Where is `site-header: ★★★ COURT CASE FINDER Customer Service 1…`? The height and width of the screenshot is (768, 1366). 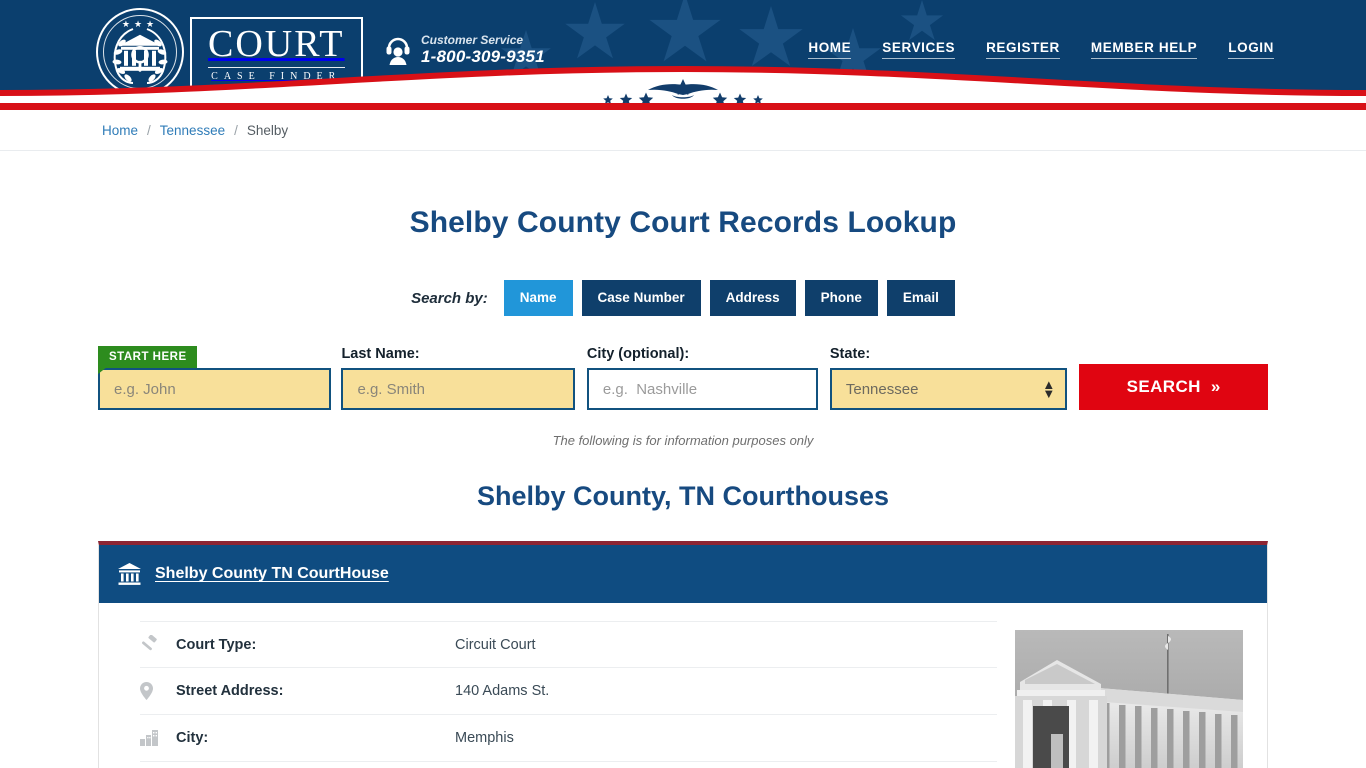
site-header: ★★★ COURT CASE FINDER Customer Service 1… is located at coordinates (683, 51).